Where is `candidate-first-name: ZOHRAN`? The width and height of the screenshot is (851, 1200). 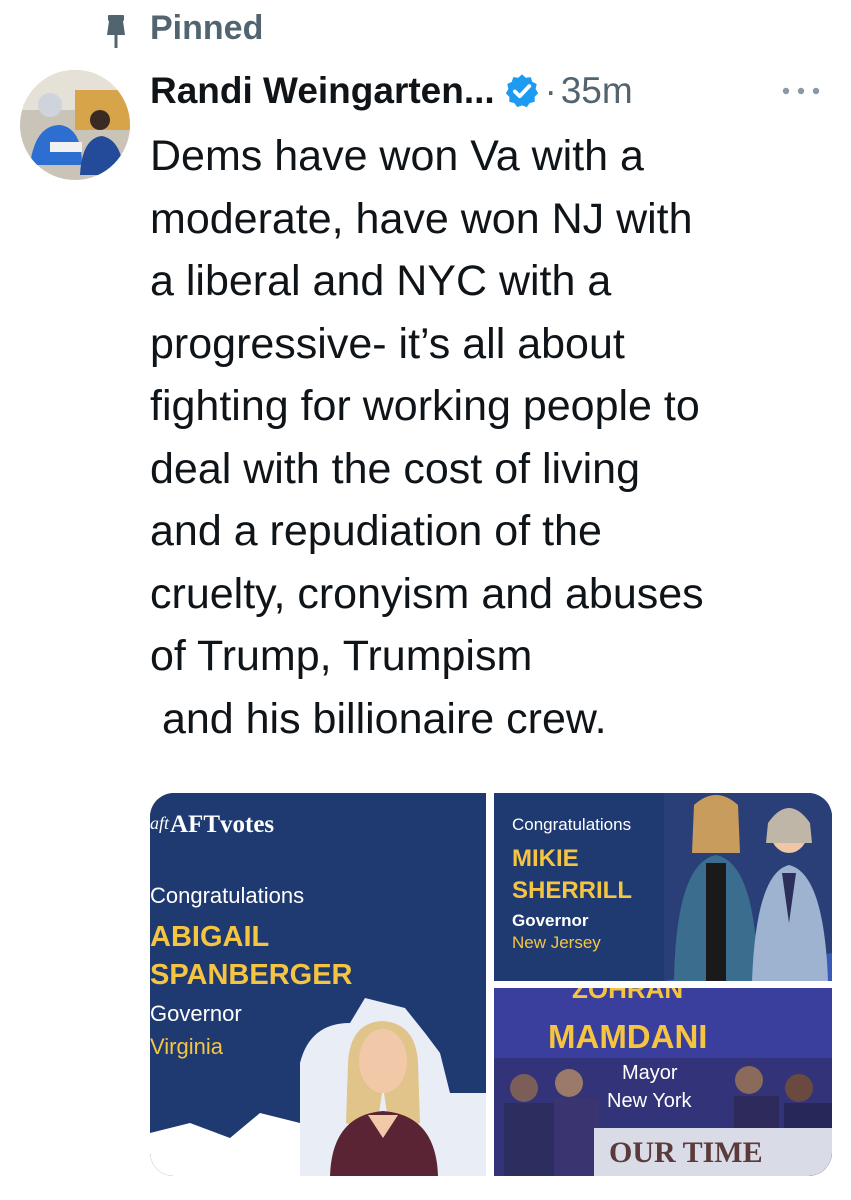
candidate-first-name: ZOHRAN is located at coordinates (628, 996).